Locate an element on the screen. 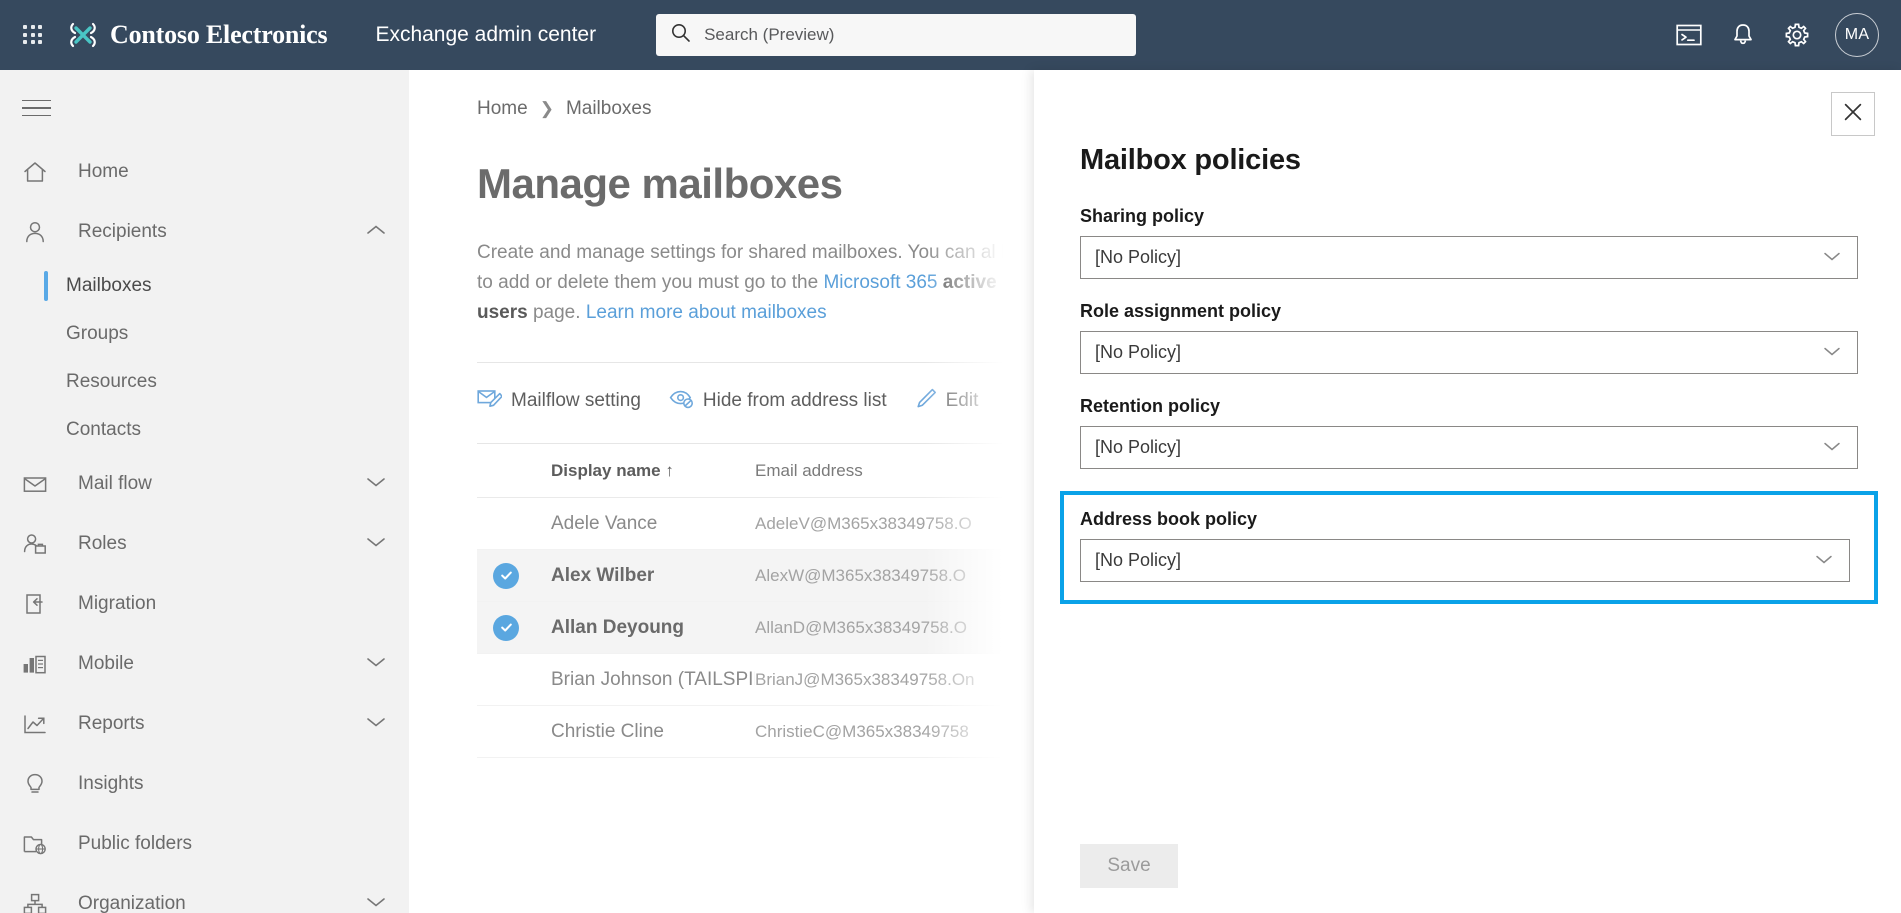  home-icon is located at coordinates (39, 172).